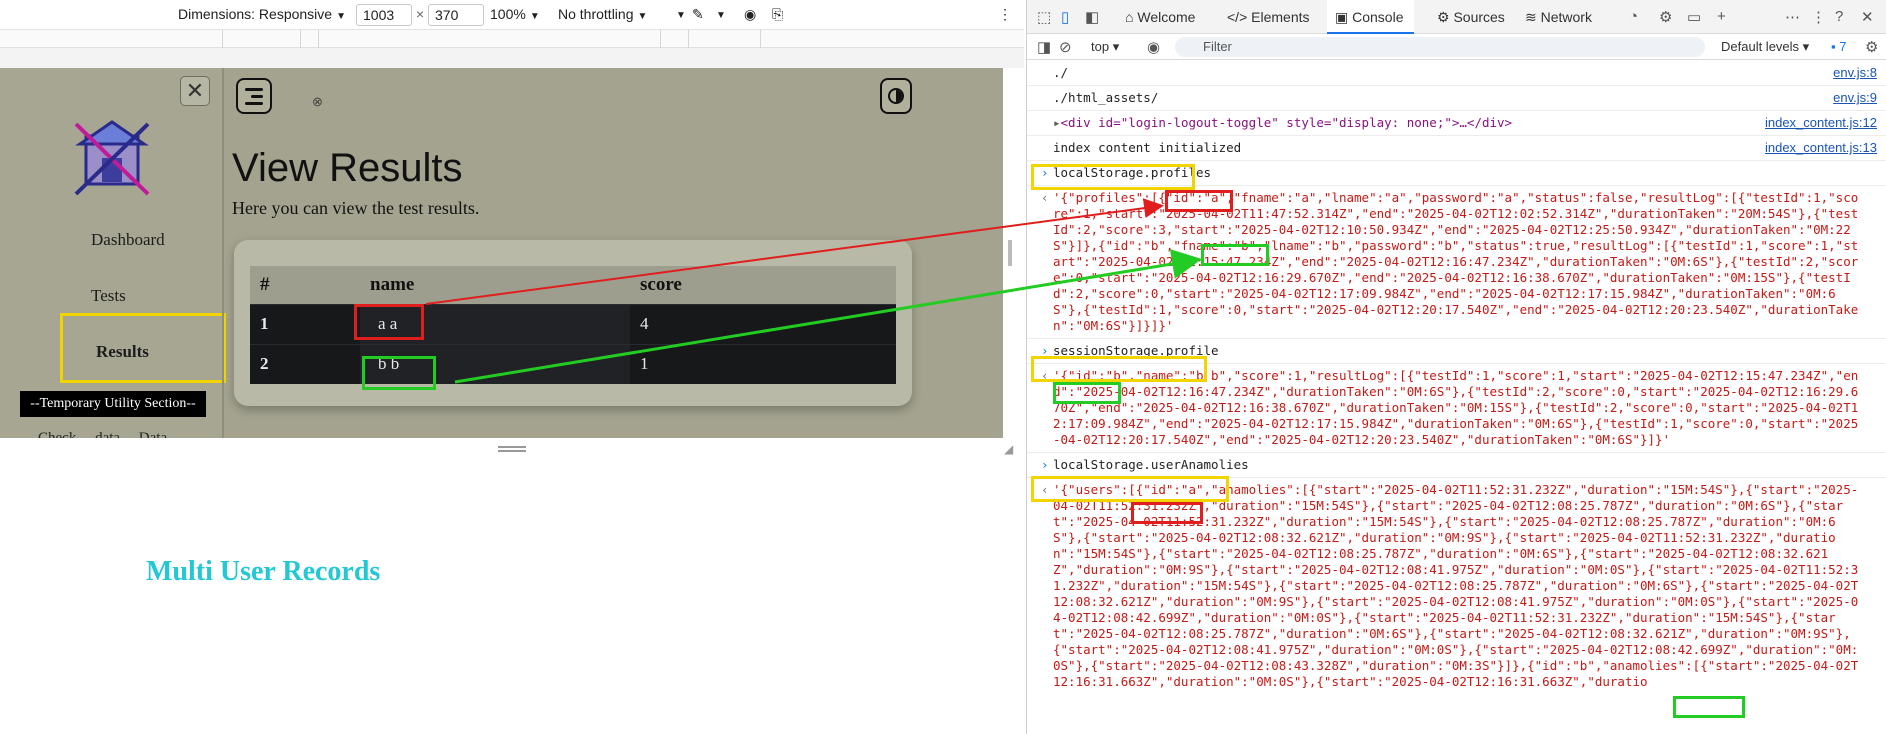 The width and height of the screenshot is (1886, 734). What do you see at coordinates (1839, 16) in the screenshot?
I see `help-icon: ?` at bounding box center [1839, 16].